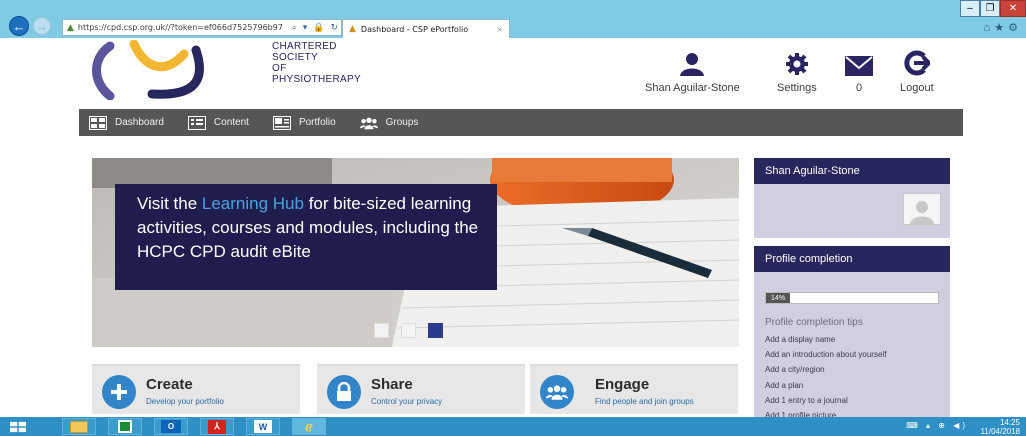 This screenshot has height=436, width=1026. What do you see at coordinates (917, 88) in the screenshot?
I see `logout-label: Logout` at bounding box center [917, 88].